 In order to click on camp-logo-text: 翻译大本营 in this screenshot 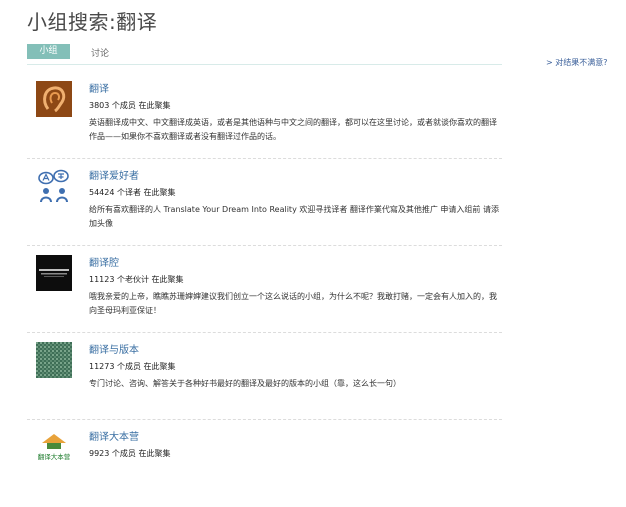, I will do `click(54, 456)`.